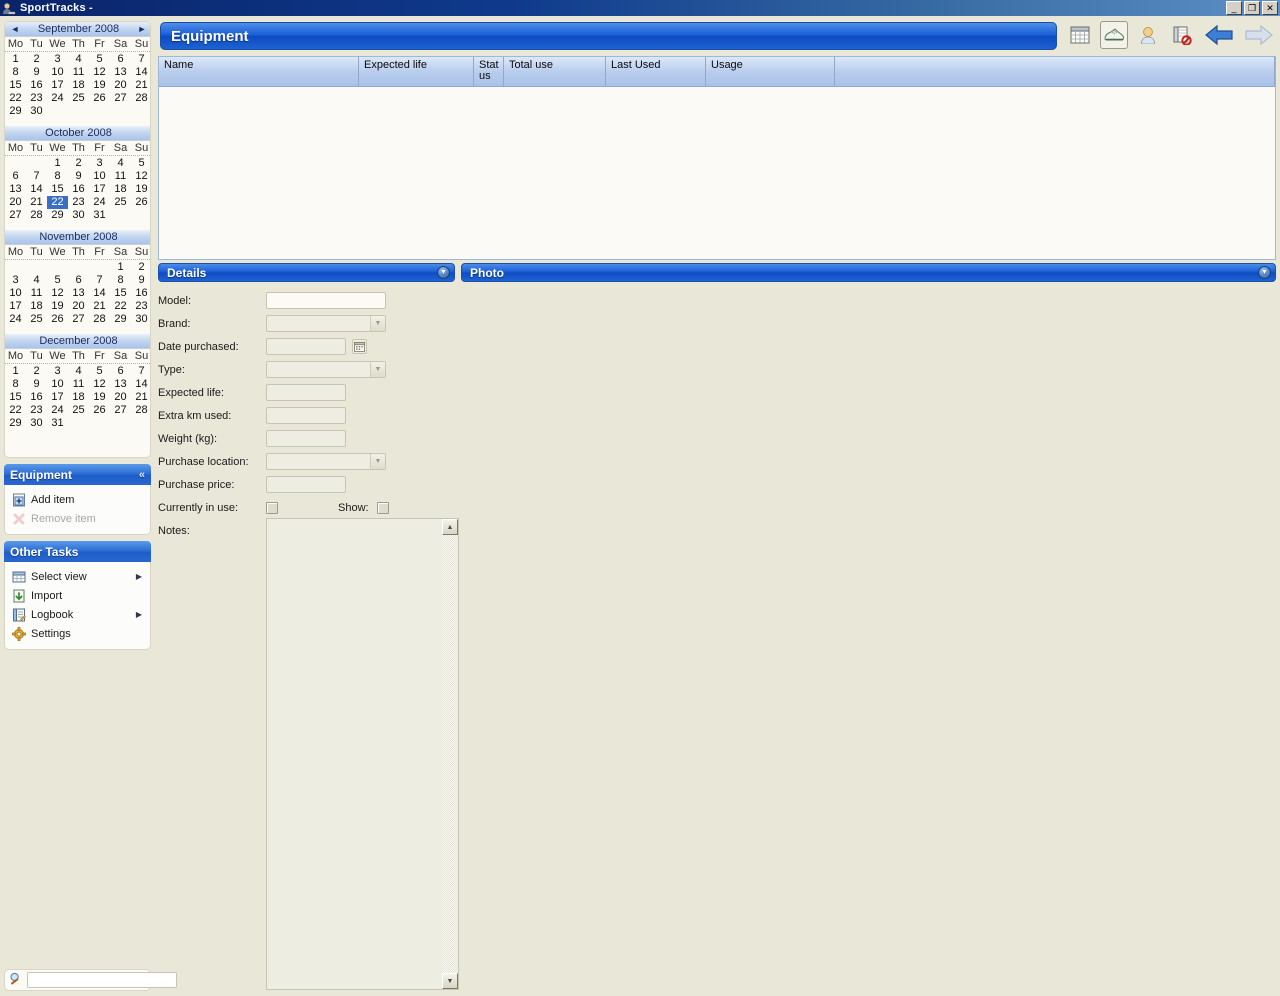 The image size is (1280, 996). Describe the element at coordinates (416, 71) in the screenshot. I see `list-column-header: Expected life` at that location.